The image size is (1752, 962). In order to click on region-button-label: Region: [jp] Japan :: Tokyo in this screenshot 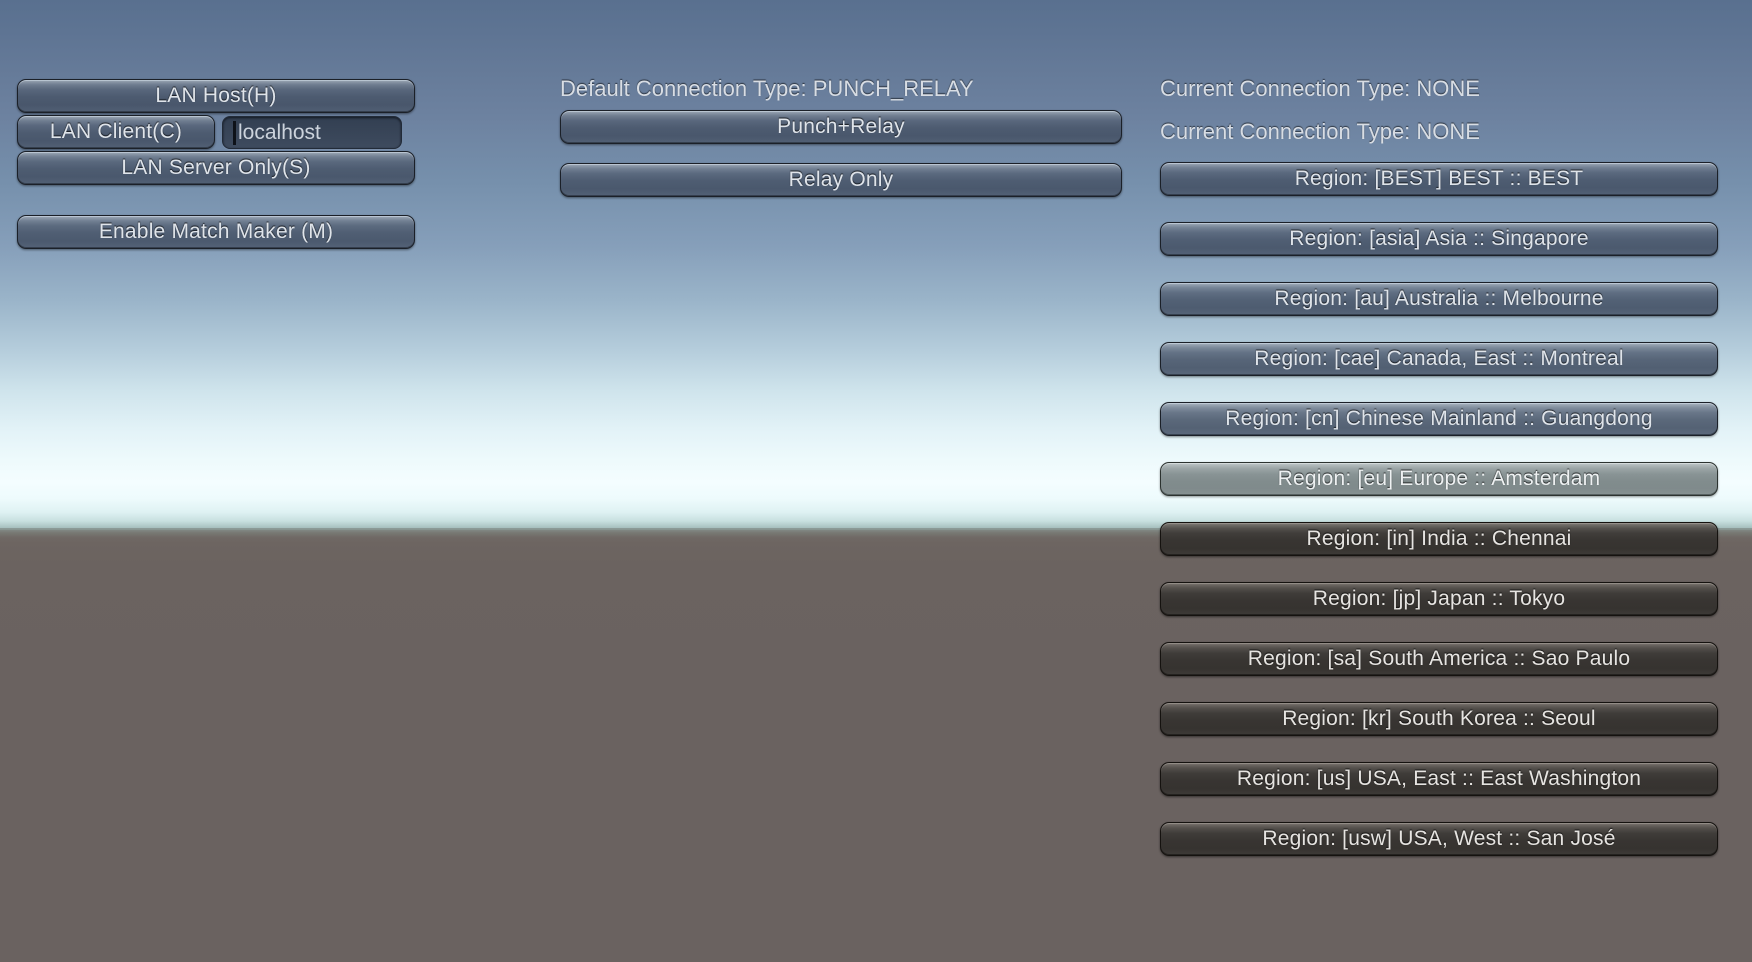, I will do `click(1439, 598)`.